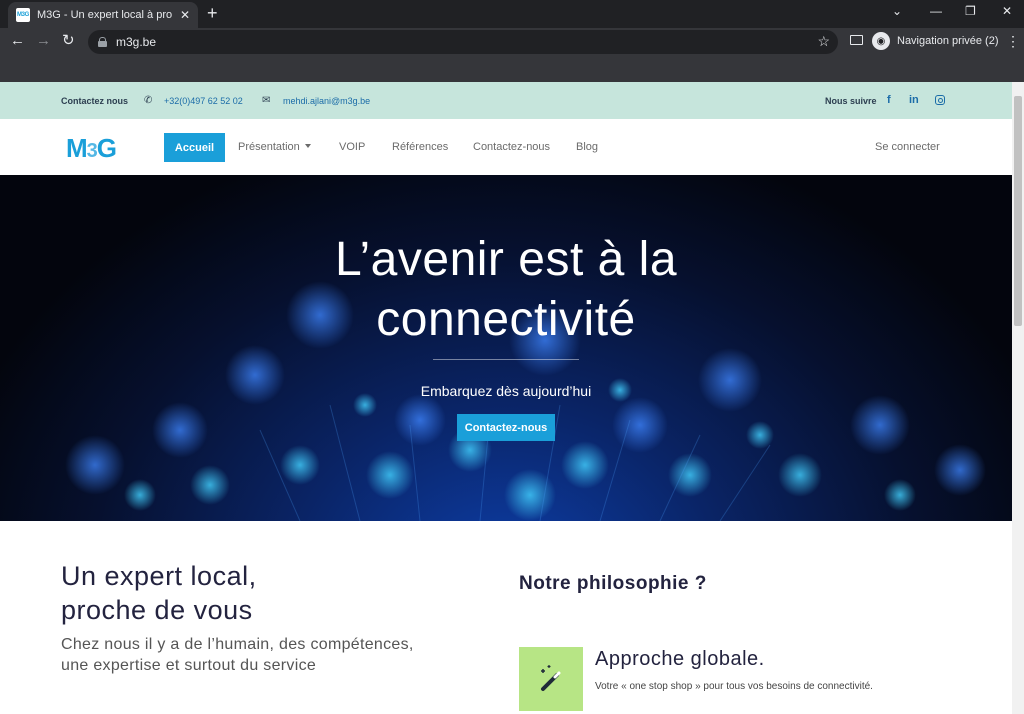  Describe the element at coordinates (23, 15) in the screenshot. I see `site-favicon-icon: M3G` at that location.